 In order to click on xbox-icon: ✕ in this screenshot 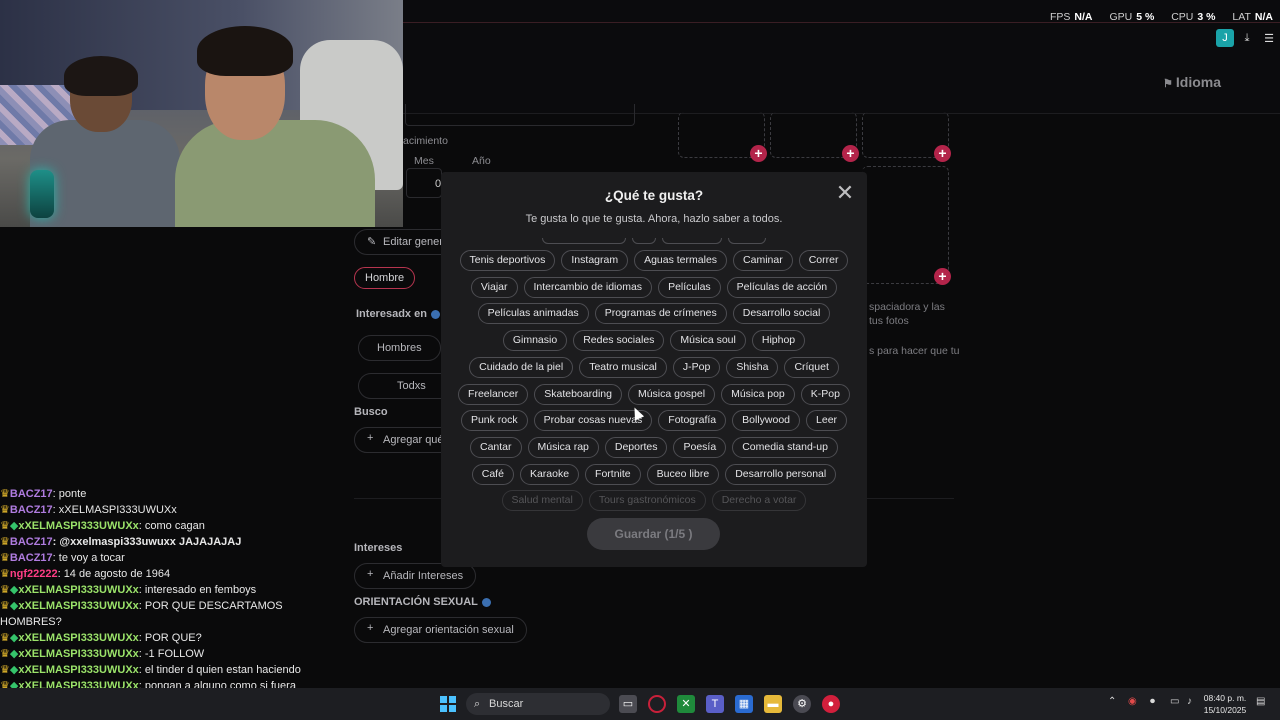, I will do `click(686, 704)`.